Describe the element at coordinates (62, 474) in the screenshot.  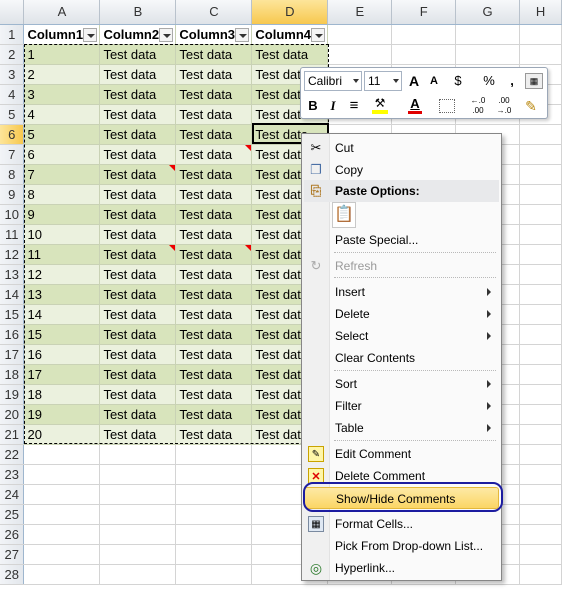
I see `cell-A23` at that location.